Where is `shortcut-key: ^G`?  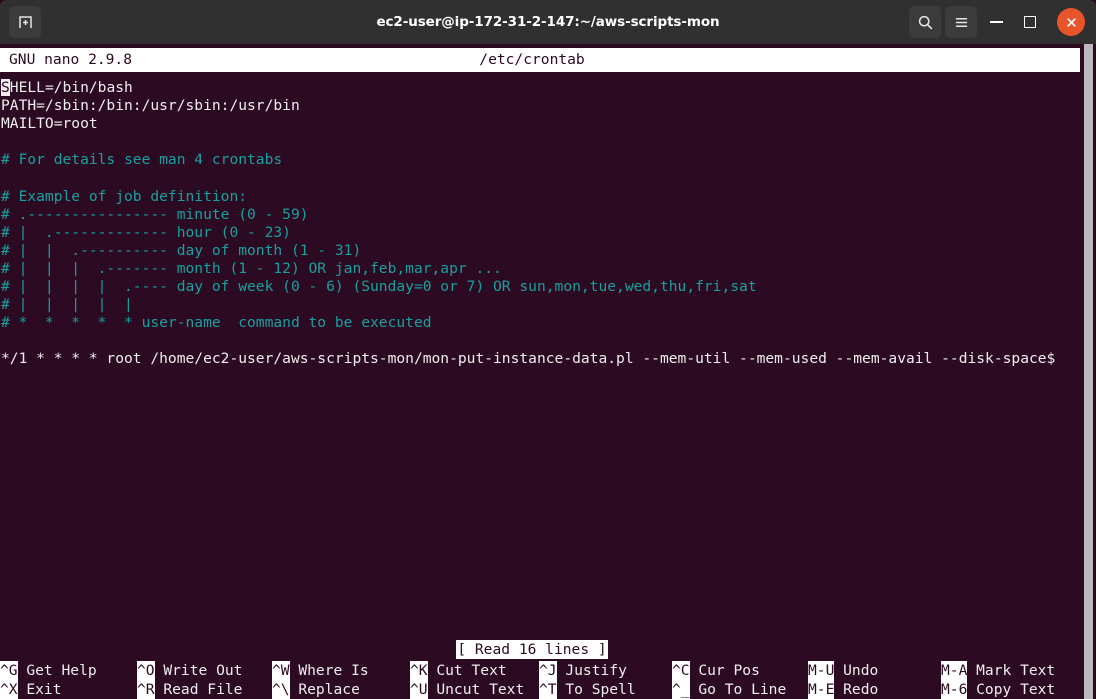
shortcut-key: ^G is located at coordinates (9, 670).